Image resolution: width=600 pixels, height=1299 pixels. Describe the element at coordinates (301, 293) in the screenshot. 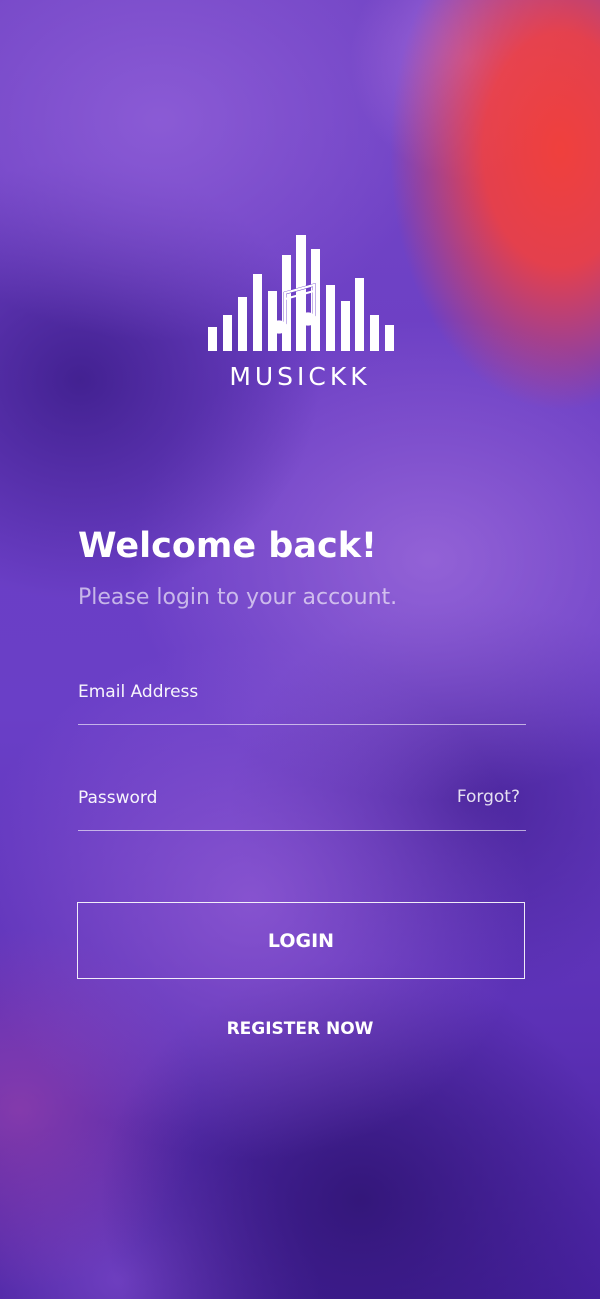

I see `equalizer-music-note-icon` at that location.